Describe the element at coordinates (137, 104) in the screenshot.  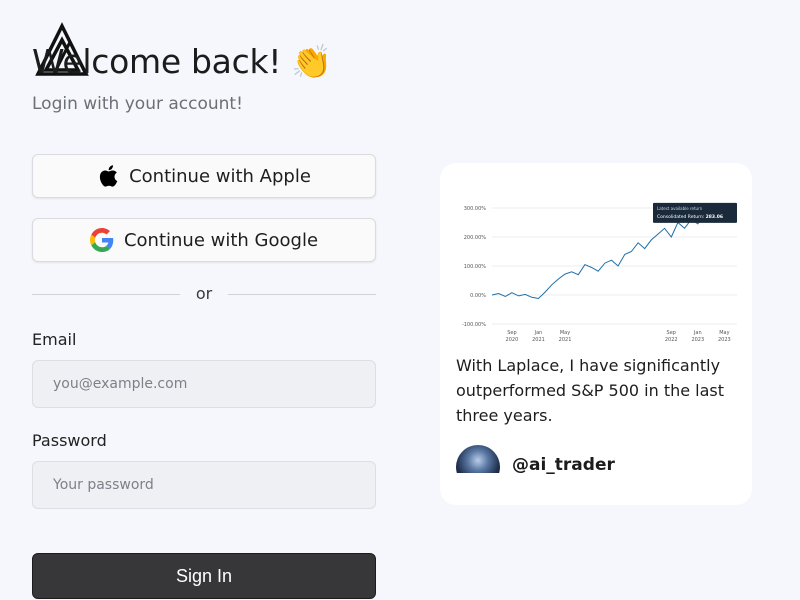
I see `page-subtitle: Login with your account!` at that location.